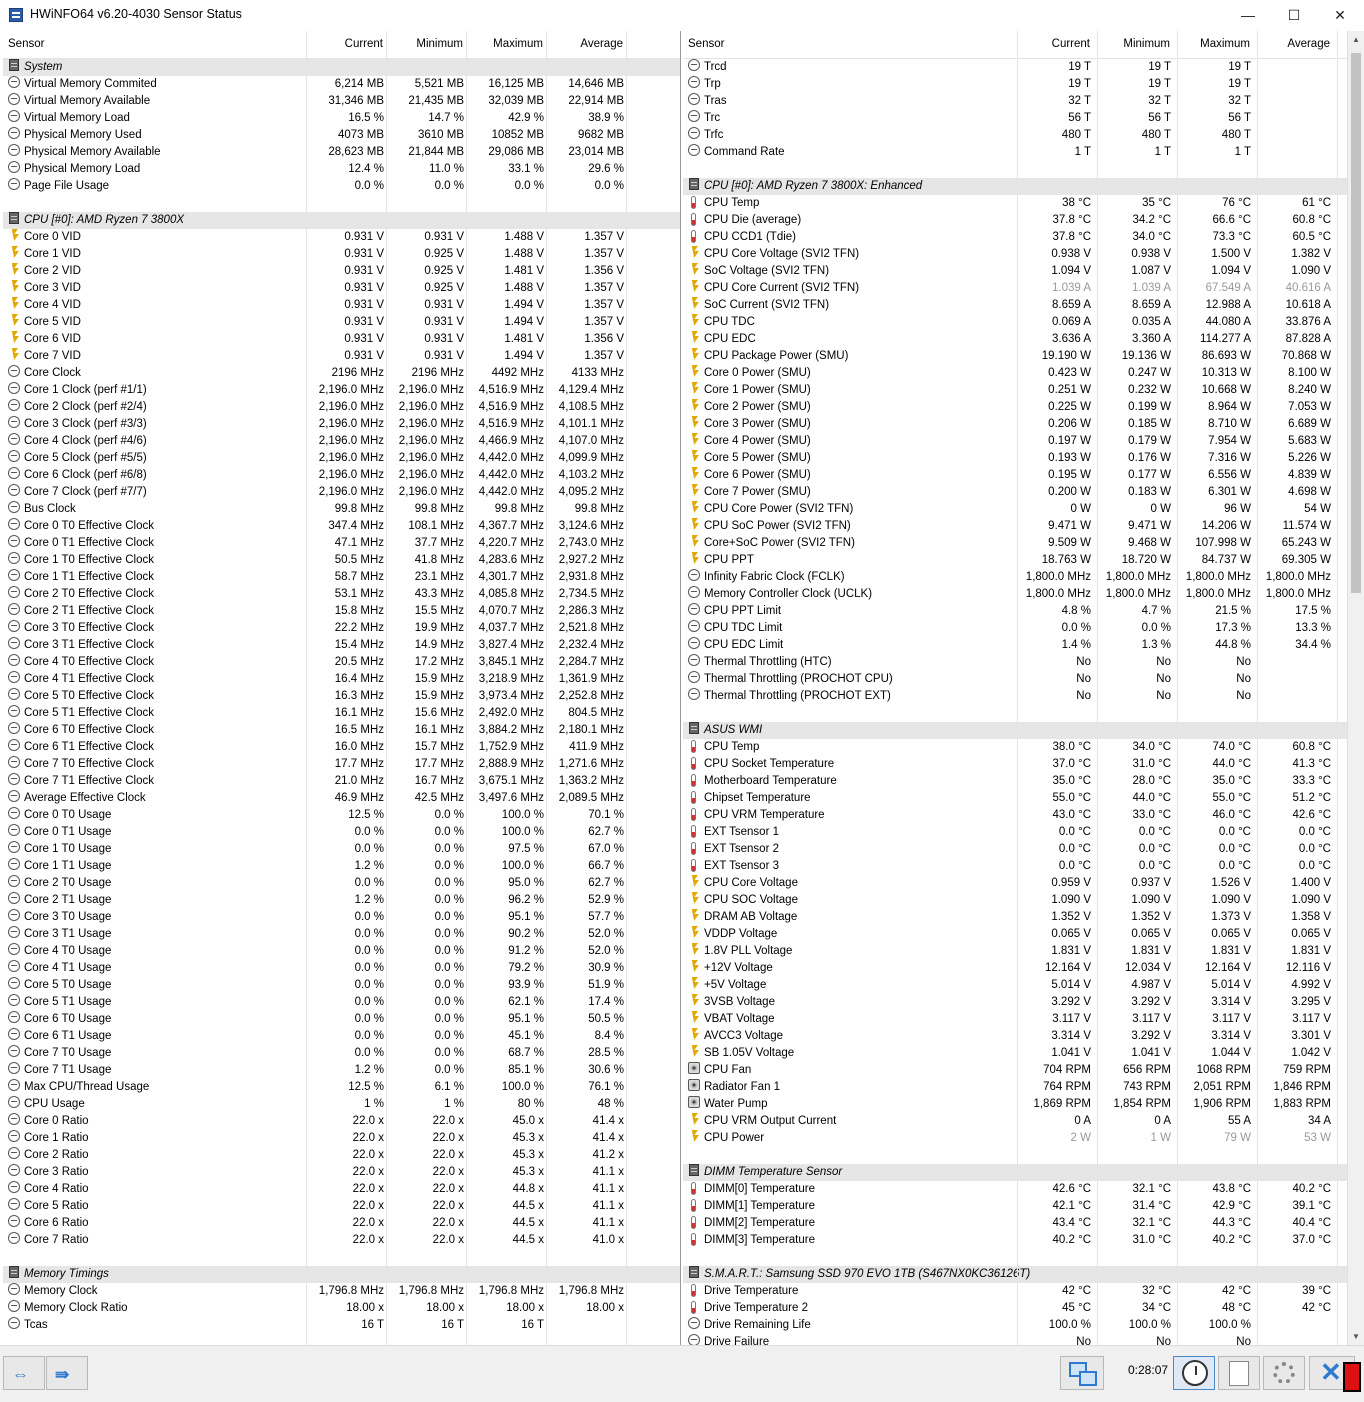 This screenshot has height=1402, width=1364. I want to click on sensor-row-core-2-t1-usage: Core 2 T1 Usage 1.2 % 0.0 % 96.2 % 52.9 %, so click(341, 900).